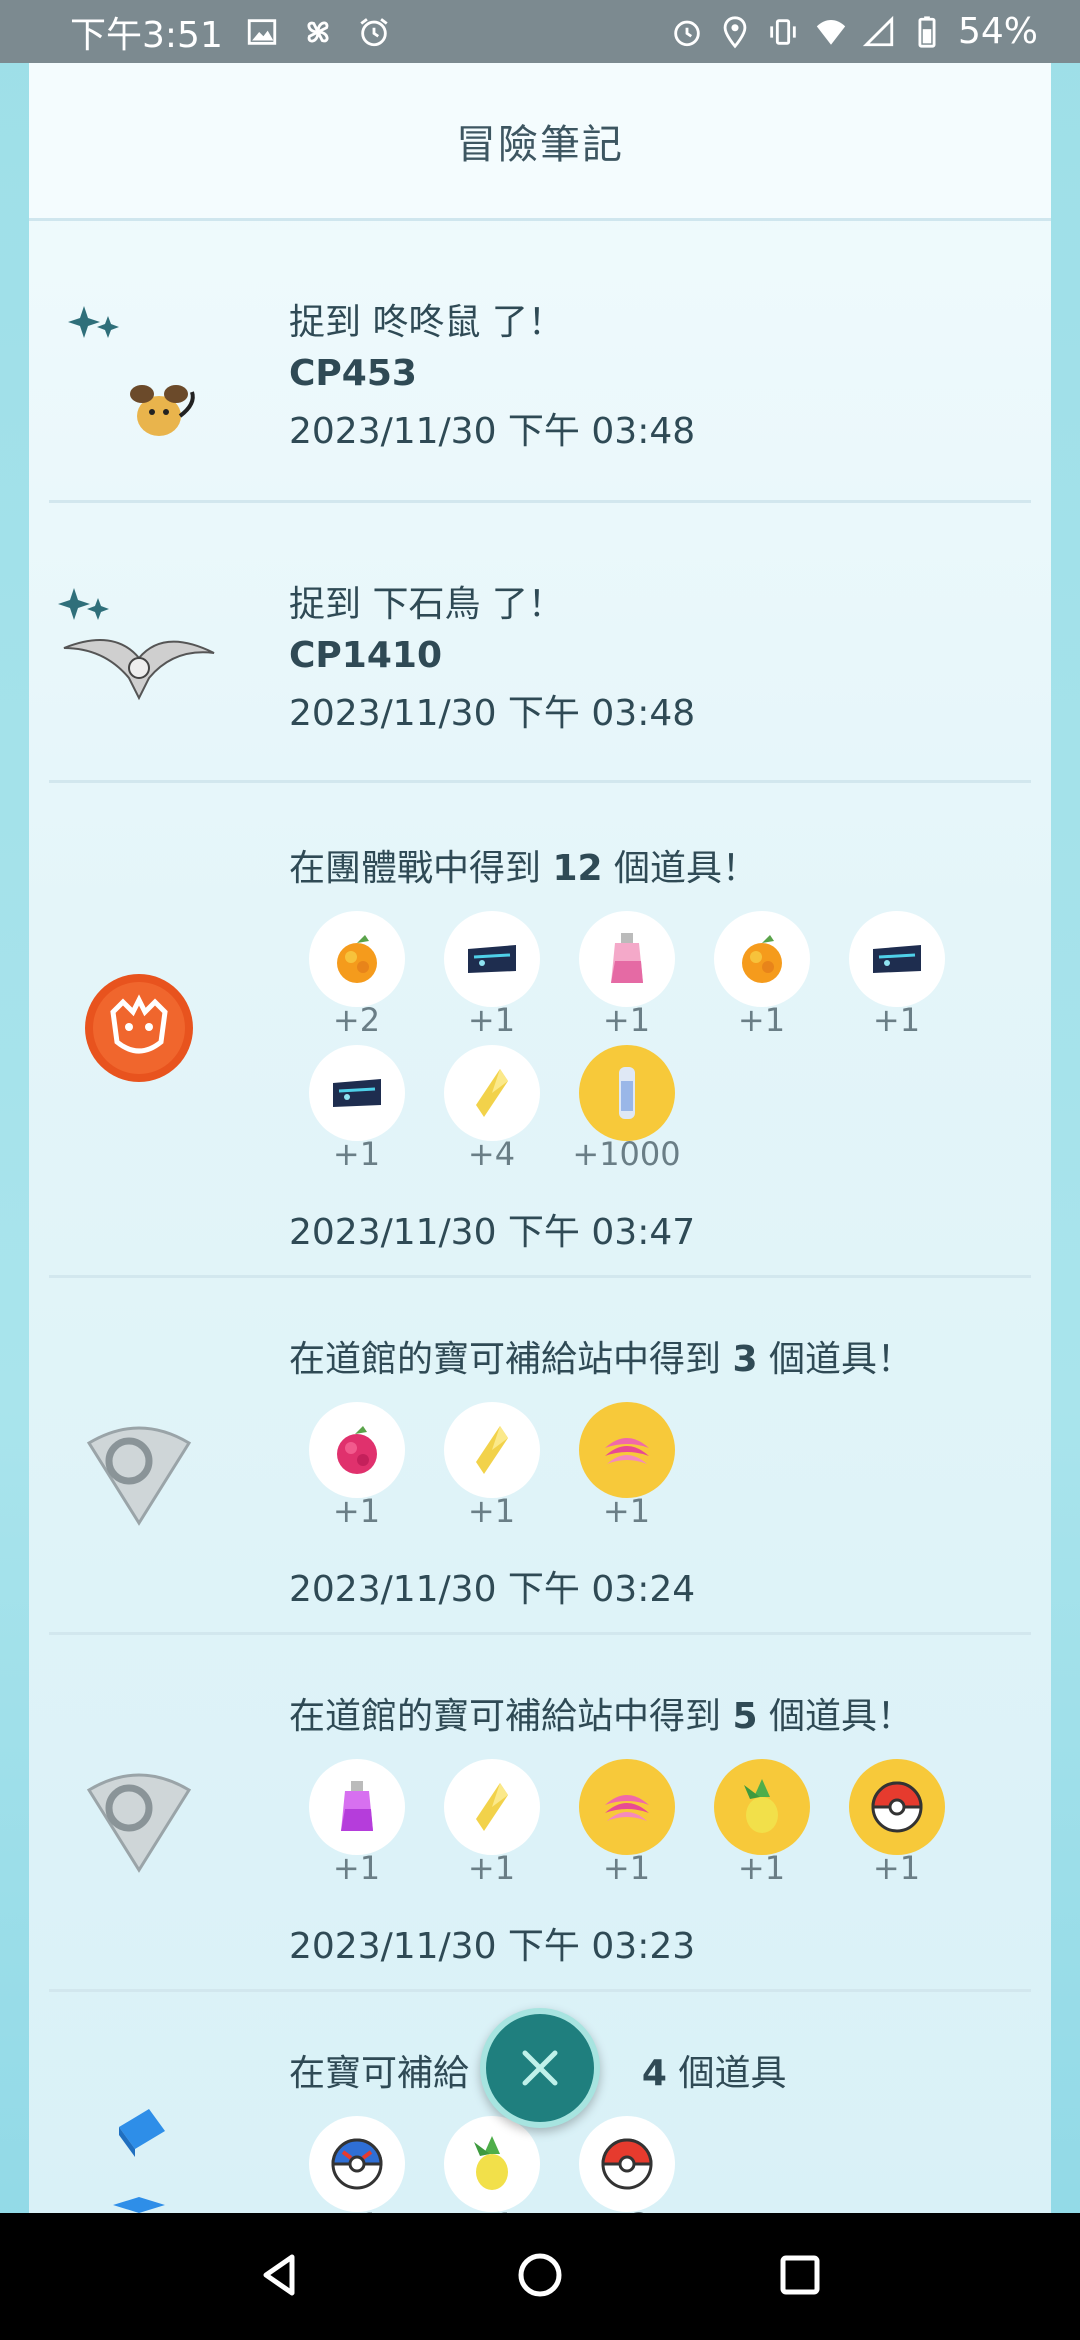 The width and height of the screenshot is (1080, 2340). I want to click on entry-title: 在寶可補給 4 個道具, so click(538, 2073).